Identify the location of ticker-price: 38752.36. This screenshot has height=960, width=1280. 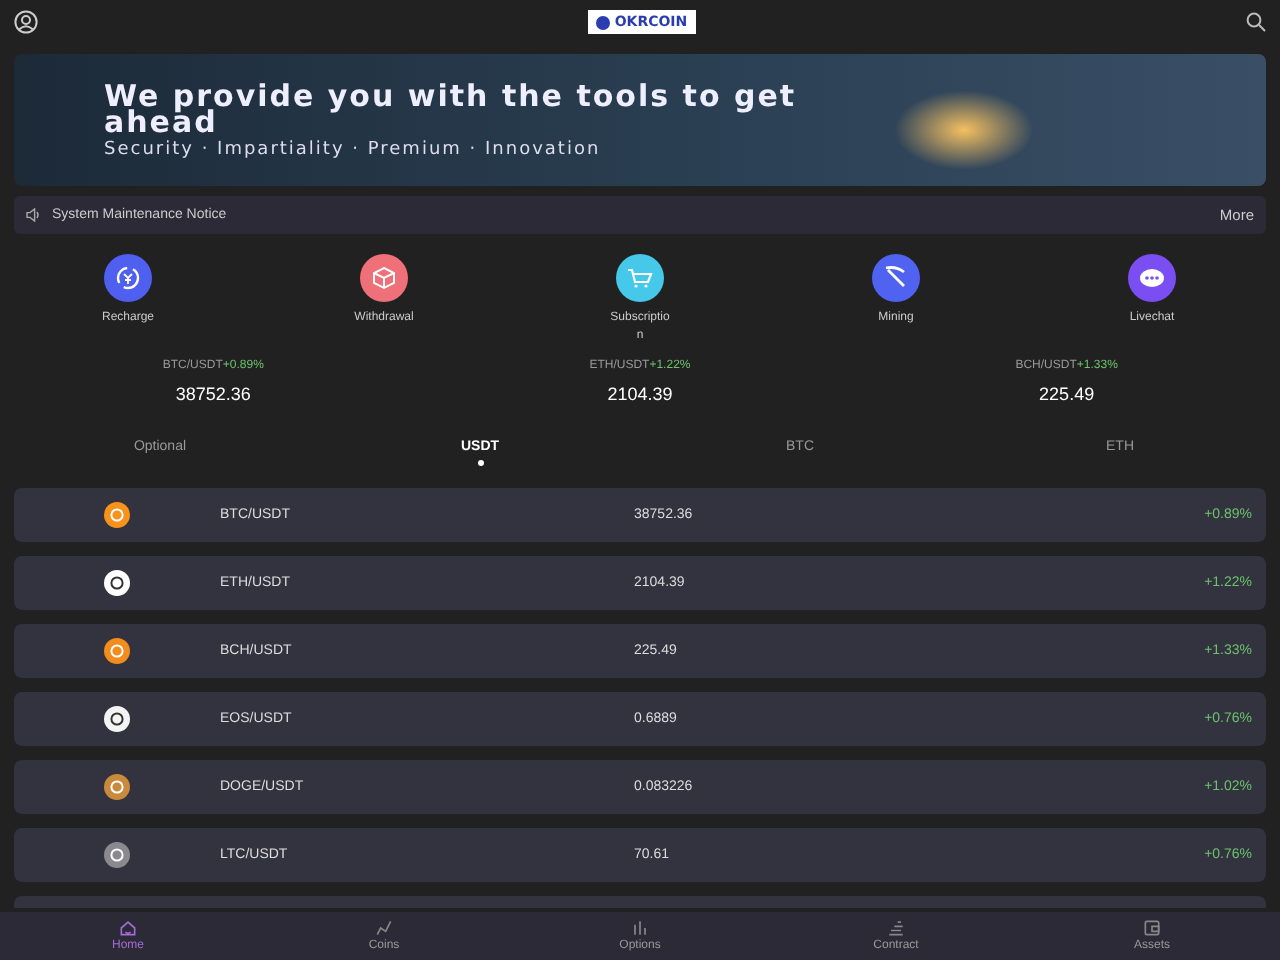
(213, 394).